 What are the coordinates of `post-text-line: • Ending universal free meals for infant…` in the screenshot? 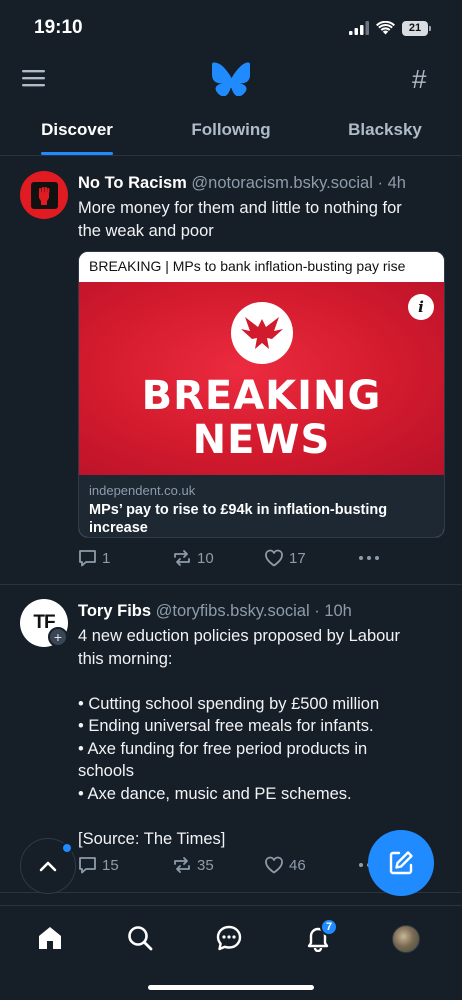 It's located at (226, 726).